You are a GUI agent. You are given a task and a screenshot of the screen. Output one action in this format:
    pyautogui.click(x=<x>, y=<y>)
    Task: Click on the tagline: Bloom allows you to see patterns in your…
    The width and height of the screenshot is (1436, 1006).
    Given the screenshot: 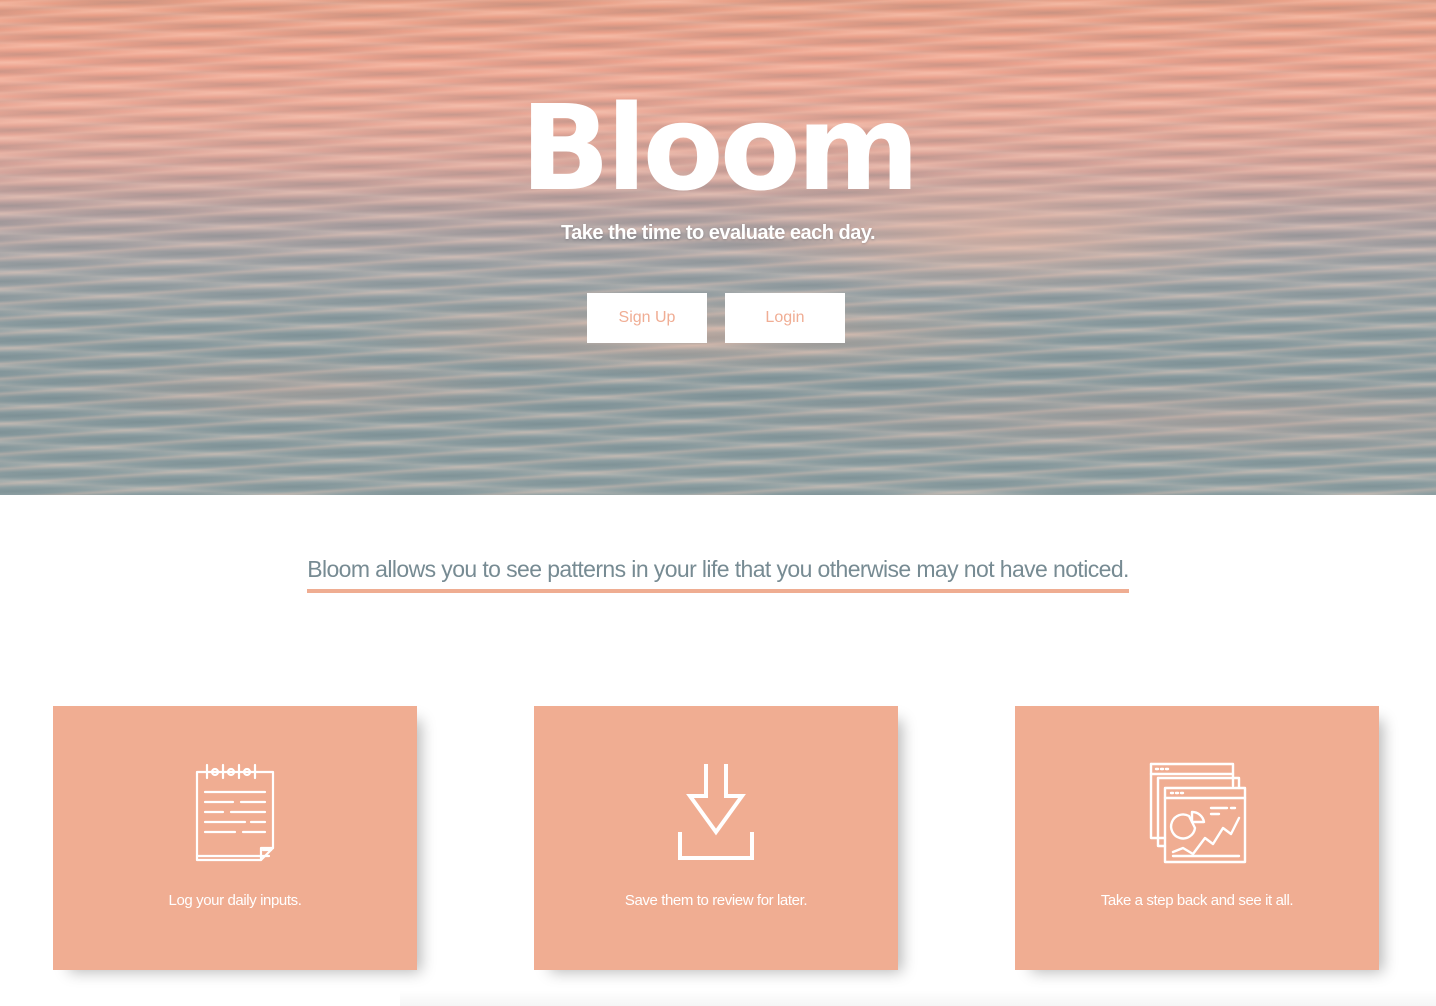 What is the action you would take?
    pyautogui.click(x=718, y=574)
    